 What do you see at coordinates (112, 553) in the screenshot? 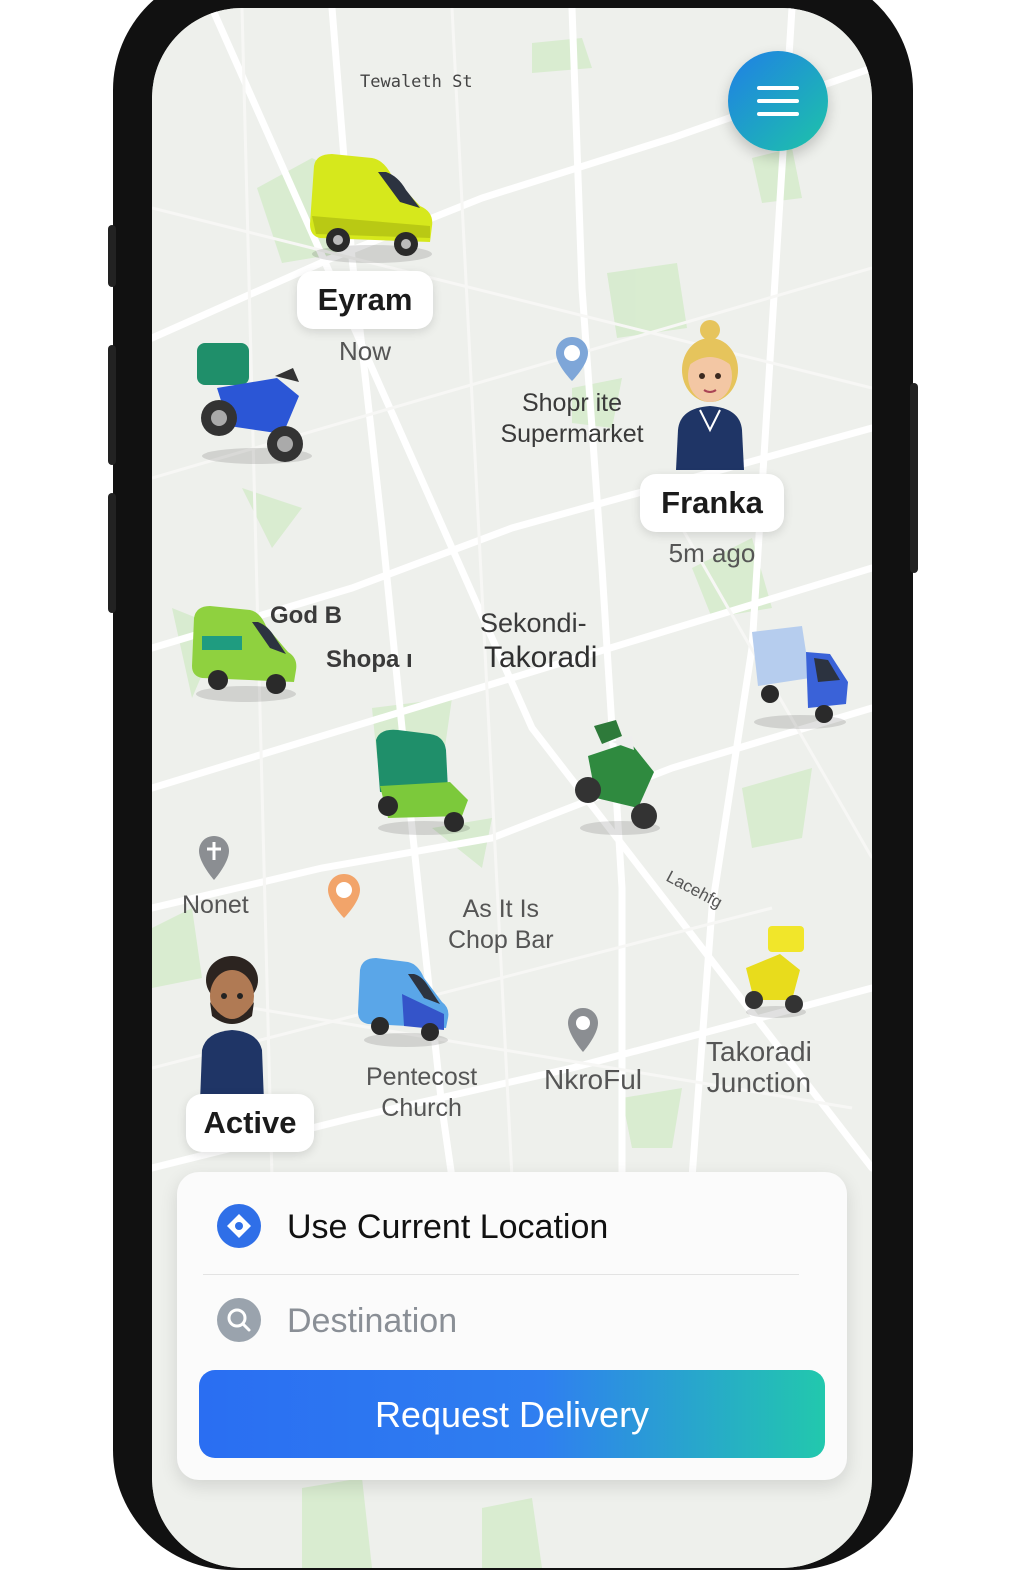
I see `phone-volume-down-button` at bounding box center [112, 553].